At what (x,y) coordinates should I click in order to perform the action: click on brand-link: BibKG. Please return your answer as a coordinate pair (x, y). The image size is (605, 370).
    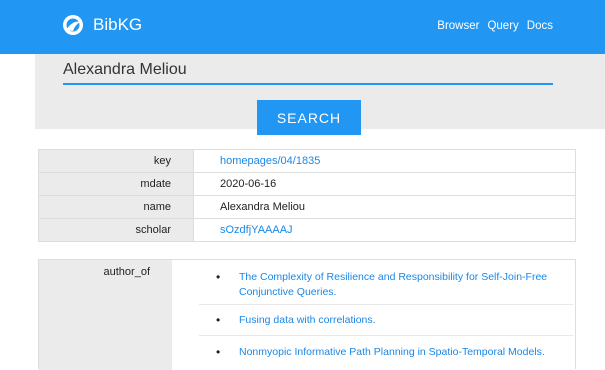
    Looking at the image, I should click on (102, 25).